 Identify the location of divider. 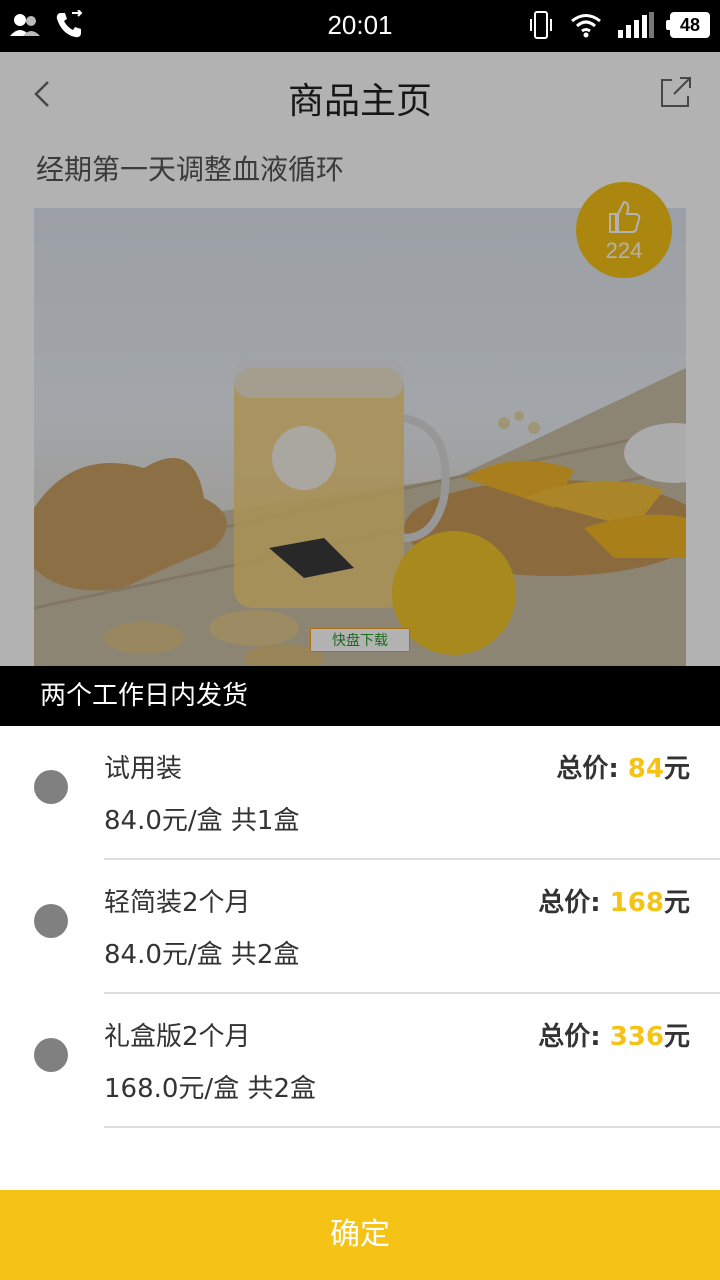
(412, 1127).